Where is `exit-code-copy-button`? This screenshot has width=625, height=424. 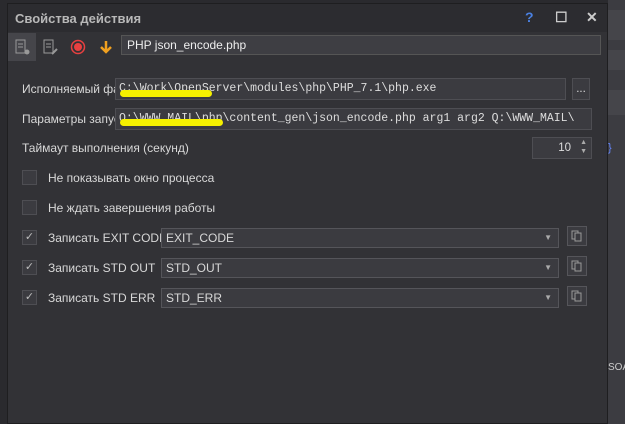 exit-code-copy-button is located at coordinates (577, 236).